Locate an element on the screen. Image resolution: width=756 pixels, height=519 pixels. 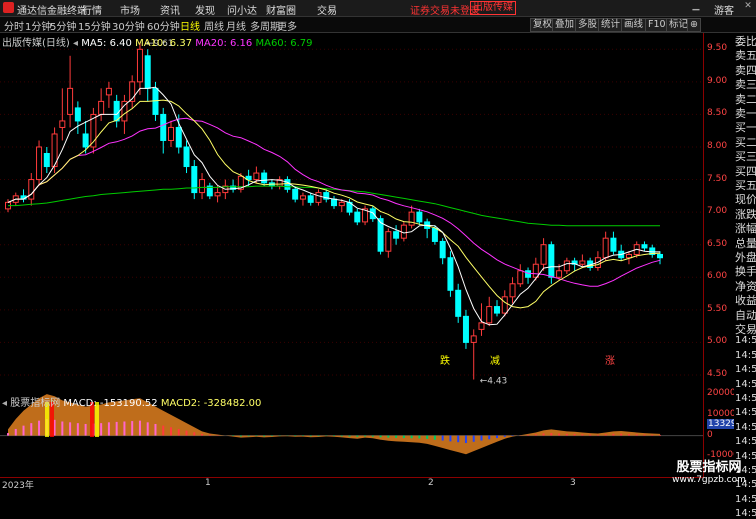
price-tick: 5.50 is located at coordinates (717, 308).